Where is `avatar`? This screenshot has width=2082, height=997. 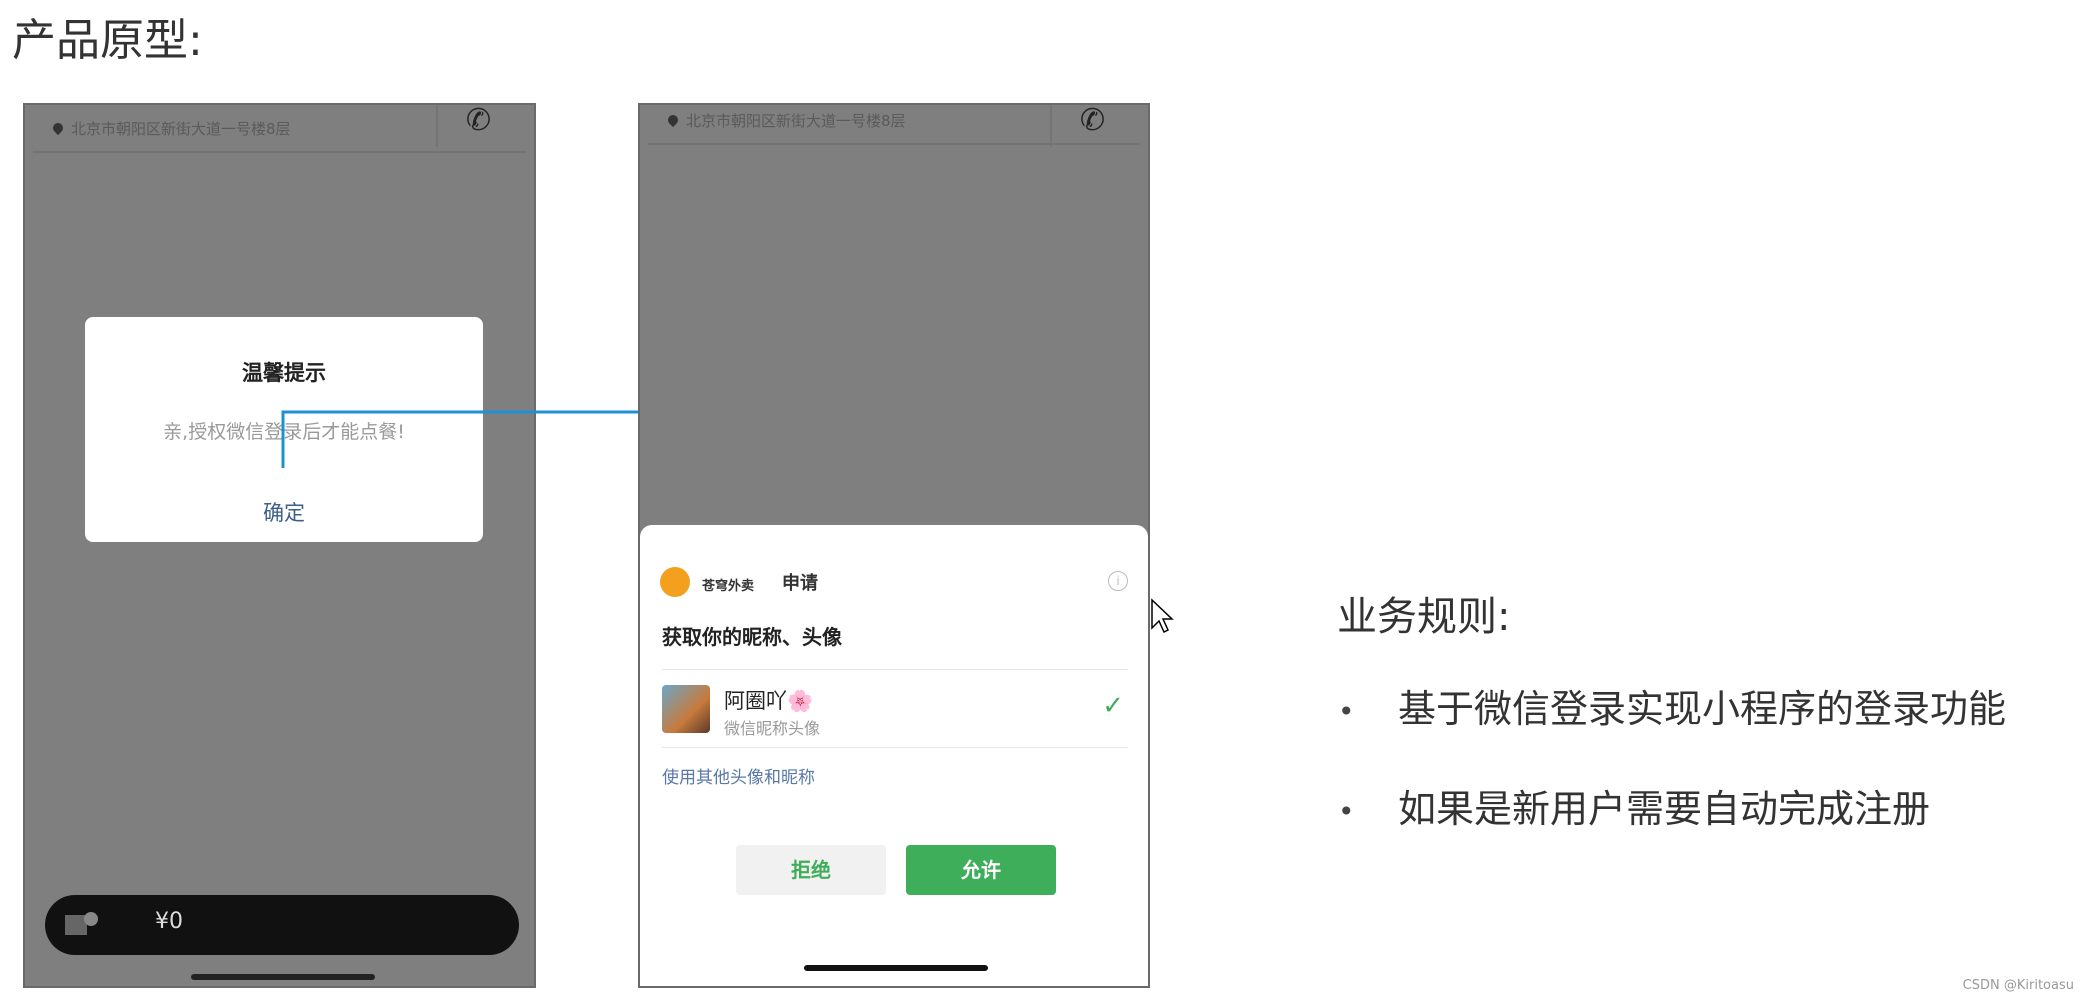 avatar is located at coordinates (686, 709).